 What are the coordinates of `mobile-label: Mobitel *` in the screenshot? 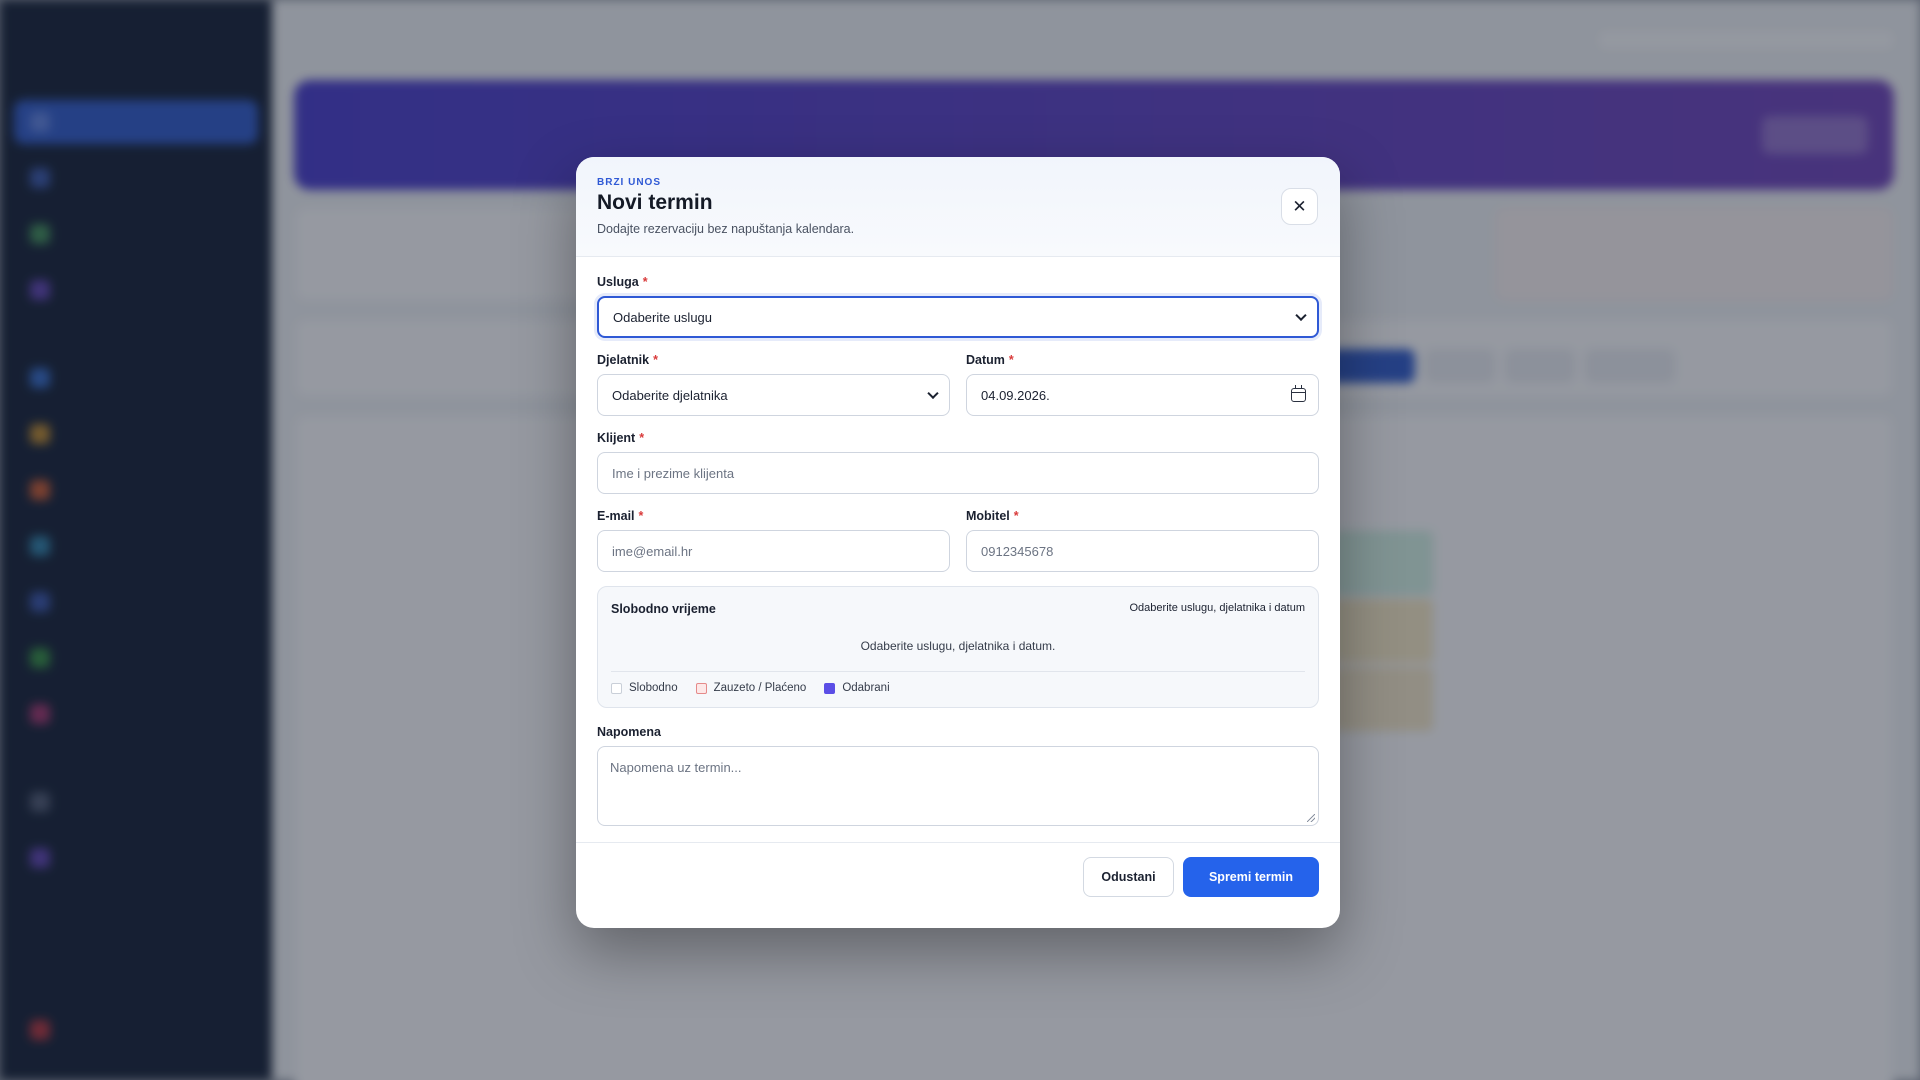 It's located at (992, 516).